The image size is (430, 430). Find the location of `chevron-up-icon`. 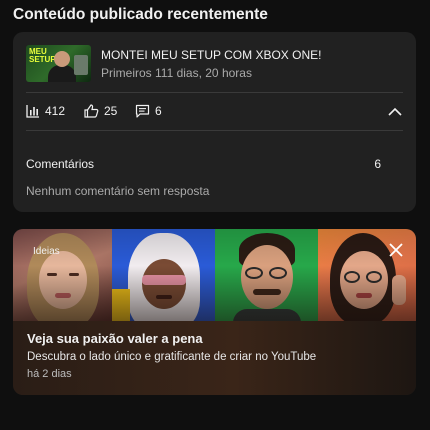

chevron-up-icon is located at coordinates (395, 111).